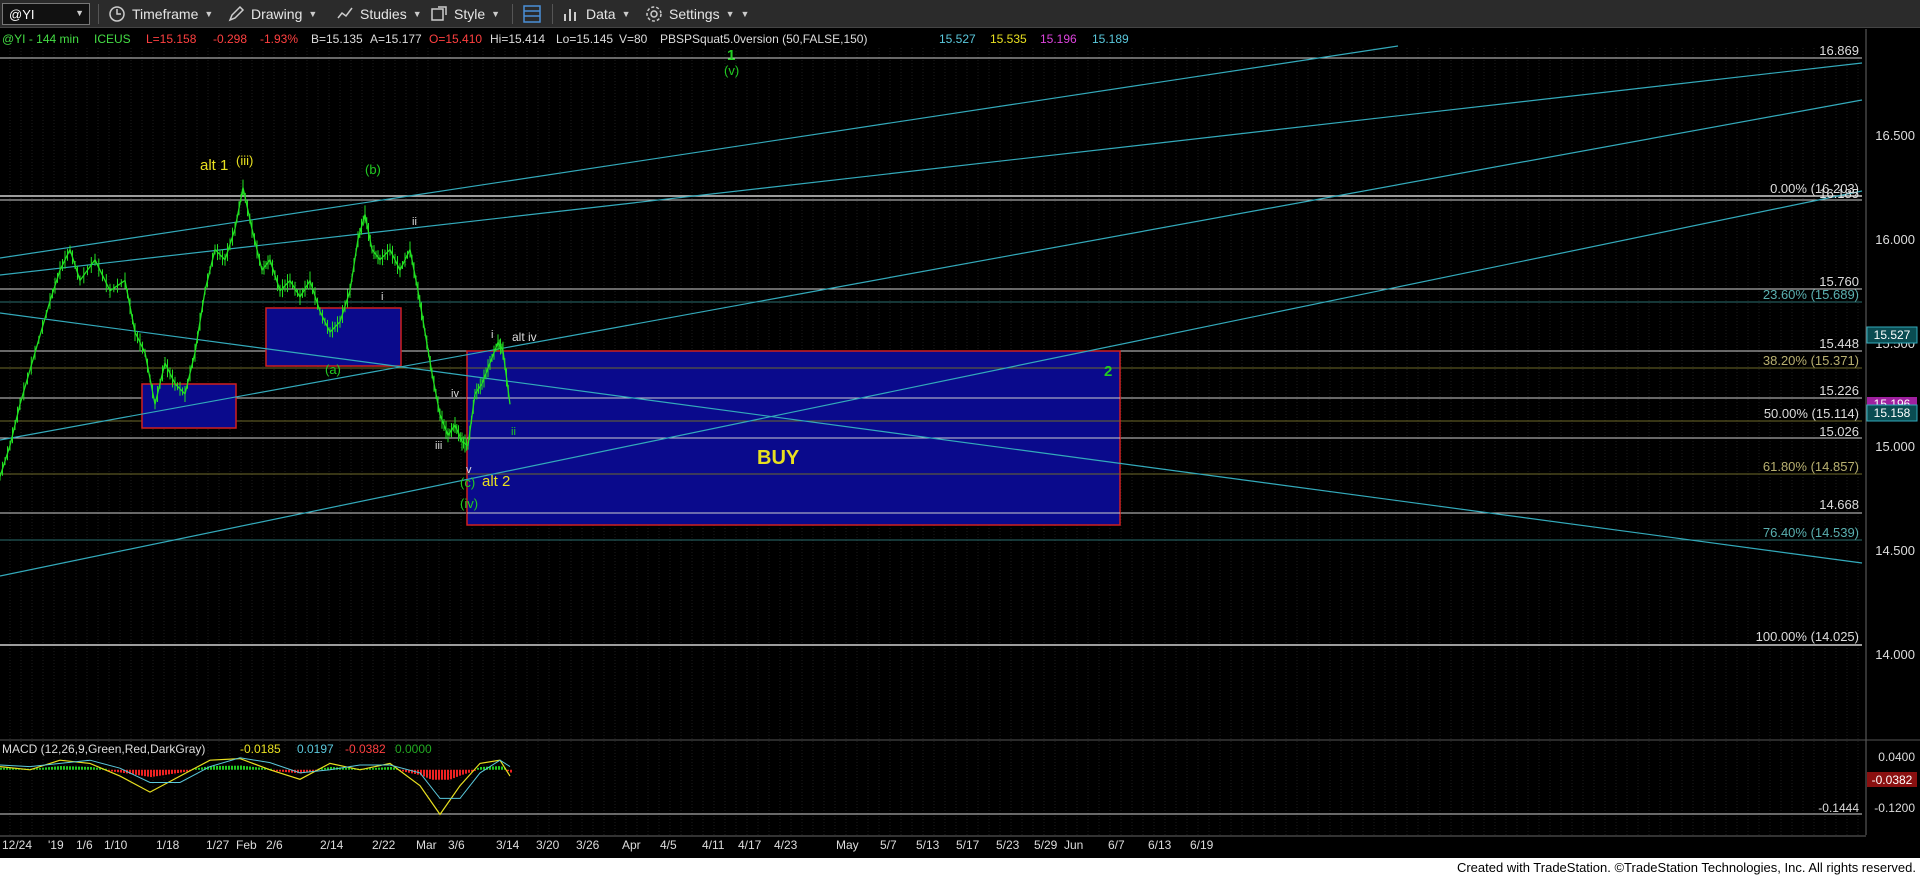 The image size is (1920, 878). Describe the element at coordinates (847, 845) in the screenshot. I see `date-tick: May` at that location.